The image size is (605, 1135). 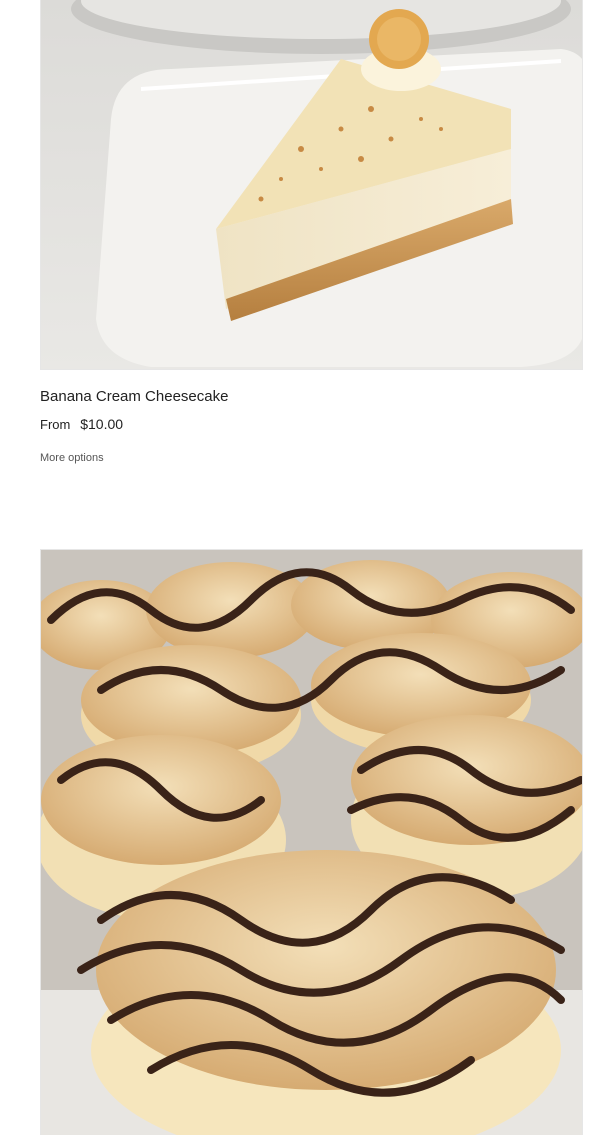 What do you see at coordinates (55, 424) in the screenshot?
I see `price-prefix: From` at bounding box center [55, 424].